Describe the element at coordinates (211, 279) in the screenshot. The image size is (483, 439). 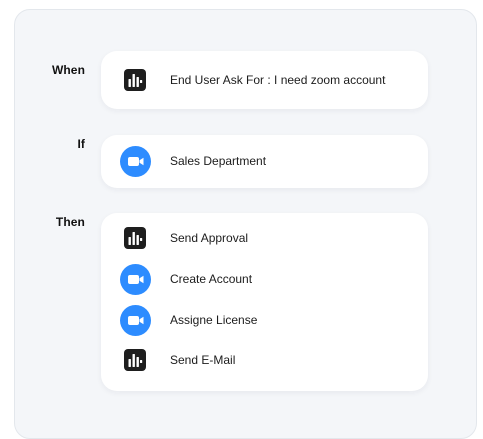
I see `then-step-text: Create Account` at that location.